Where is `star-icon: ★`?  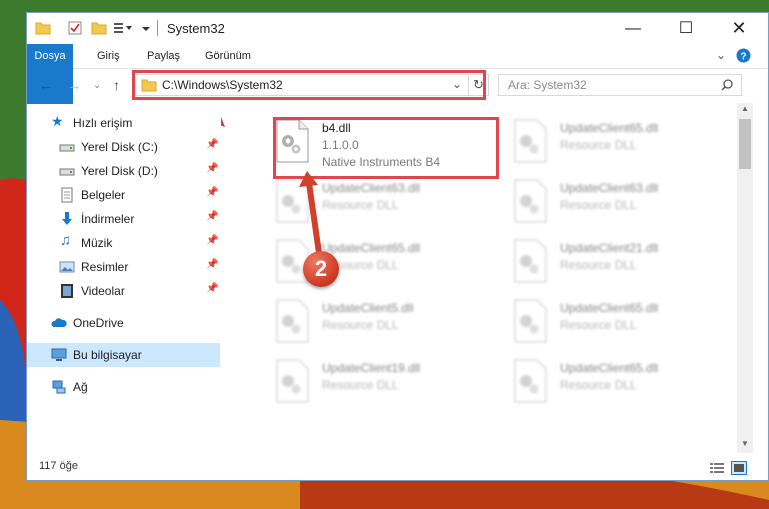
star-icon: ★ is located at coordinates (57, 121).